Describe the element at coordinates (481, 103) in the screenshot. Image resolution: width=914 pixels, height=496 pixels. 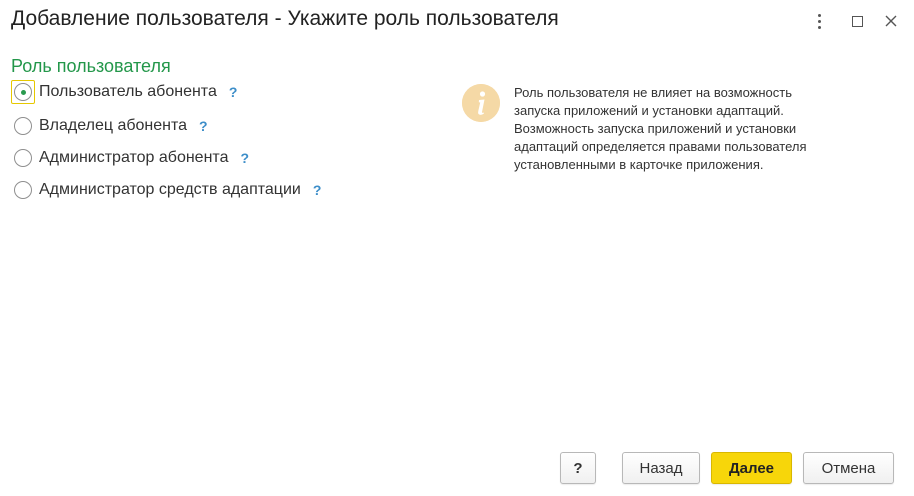
I see `info-icon` at that location.